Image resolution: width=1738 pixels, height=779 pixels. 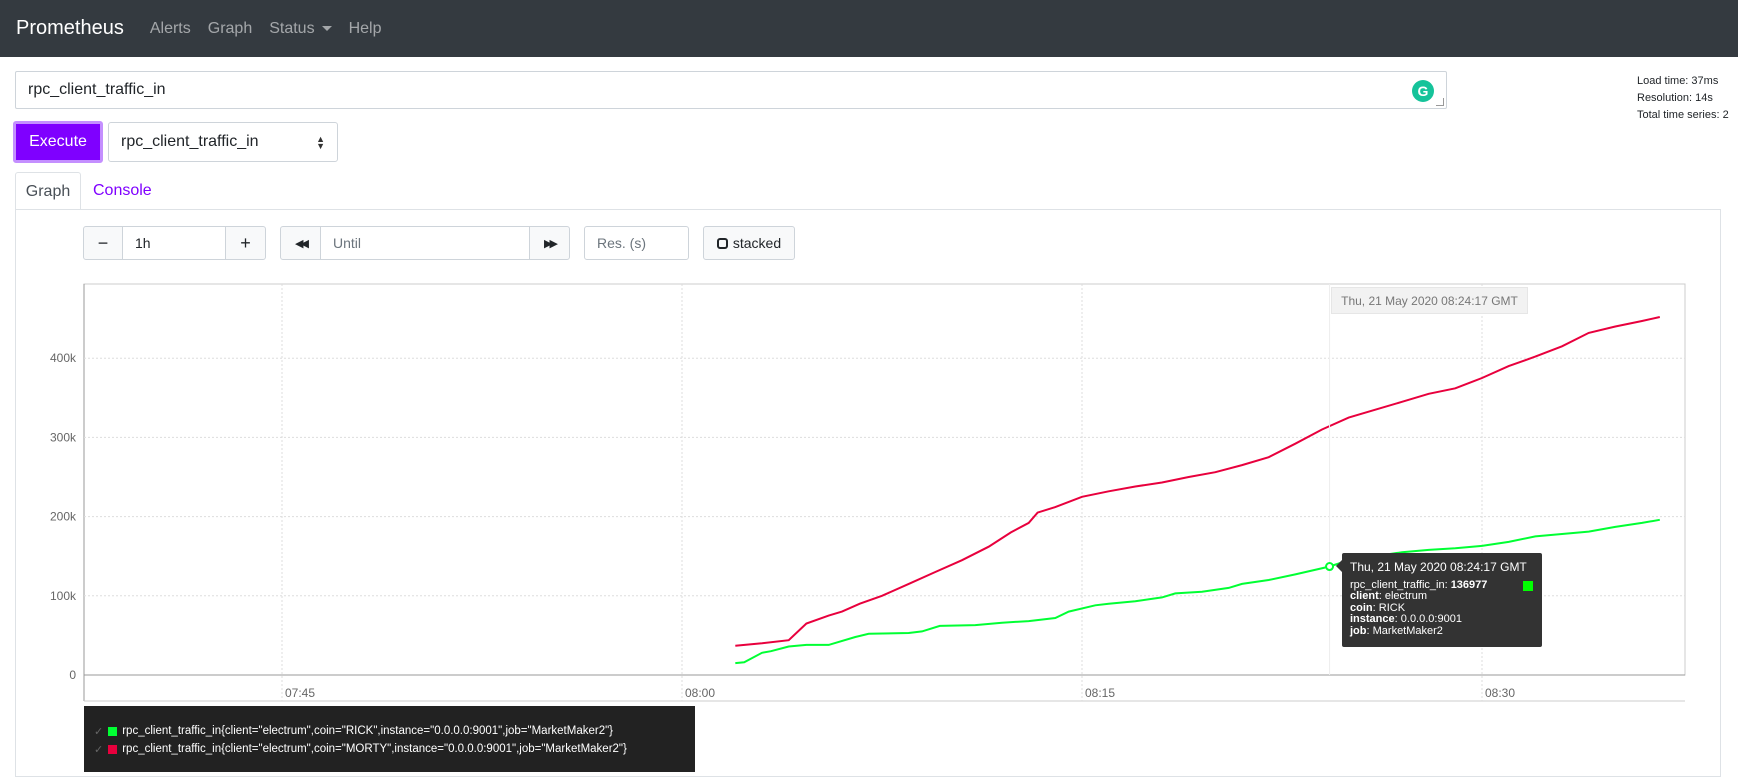 I want to click on x-tick-label: 07:45, so click(x=300, y=693).